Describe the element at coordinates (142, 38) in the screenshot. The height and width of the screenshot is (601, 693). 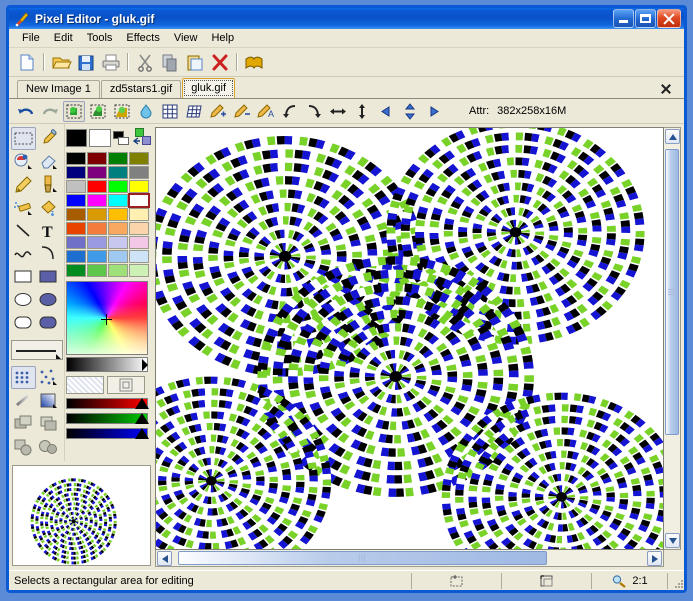
I see `menu-effects: Effects` at that location.